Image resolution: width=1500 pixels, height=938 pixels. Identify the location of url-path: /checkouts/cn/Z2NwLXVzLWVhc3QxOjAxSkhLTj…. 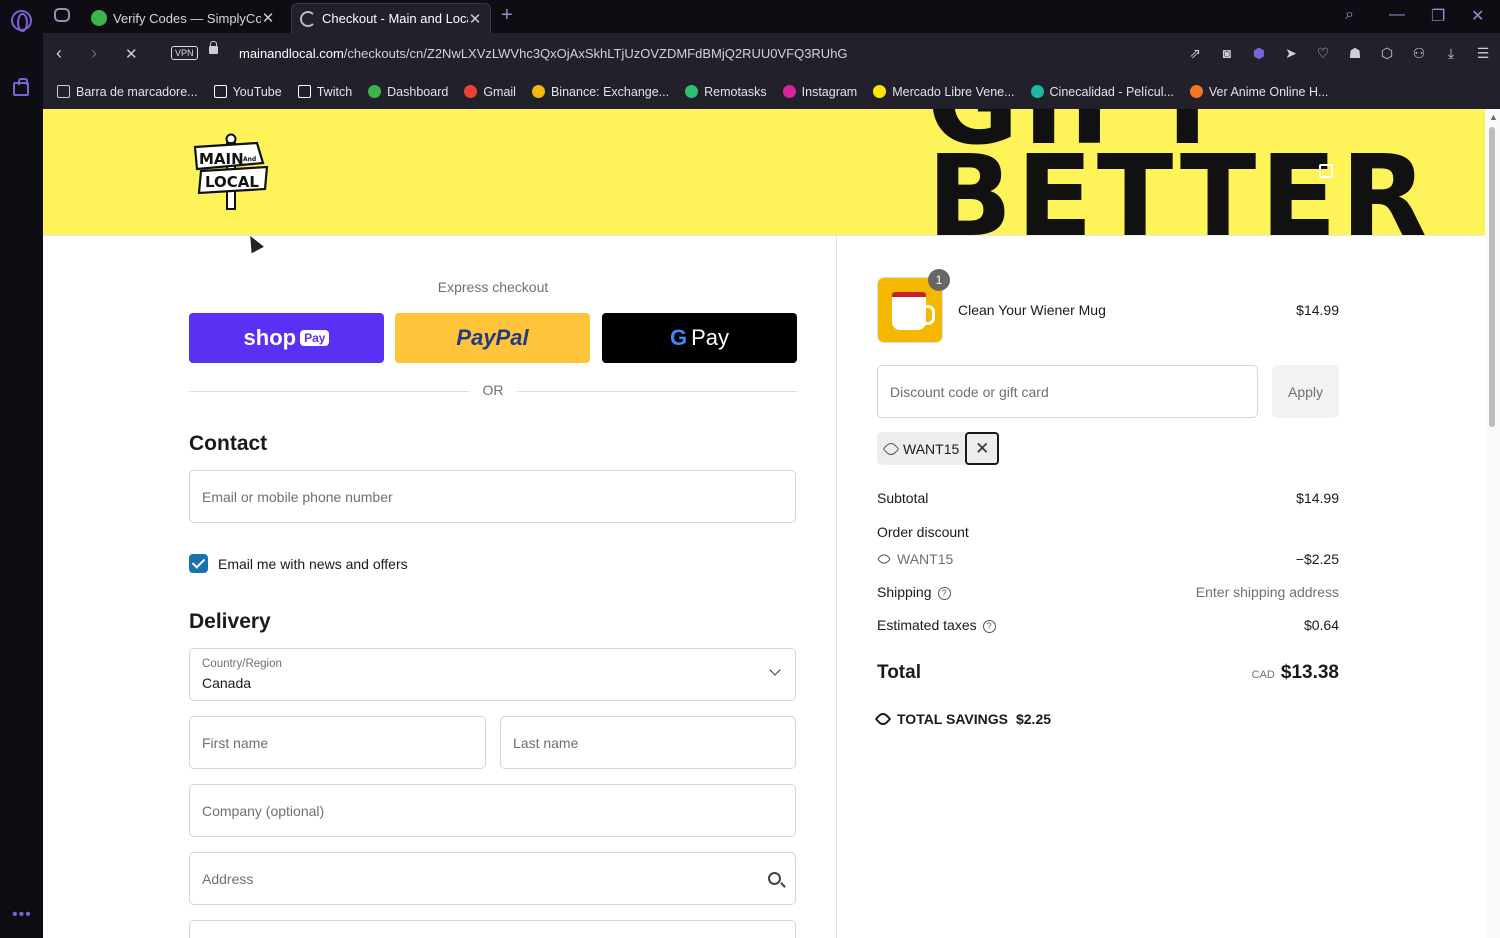
(595, 53).